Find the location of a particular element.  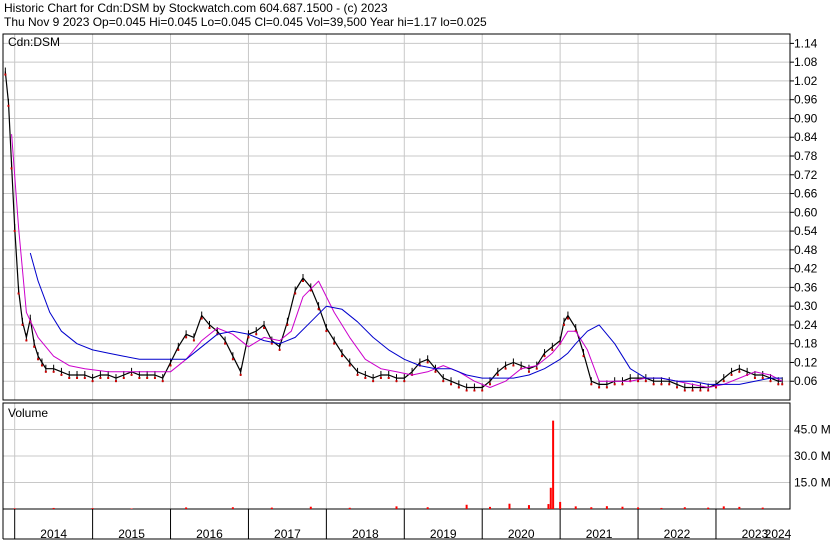

price-tick-label: 0.96 is located at coordinates (806, 100).